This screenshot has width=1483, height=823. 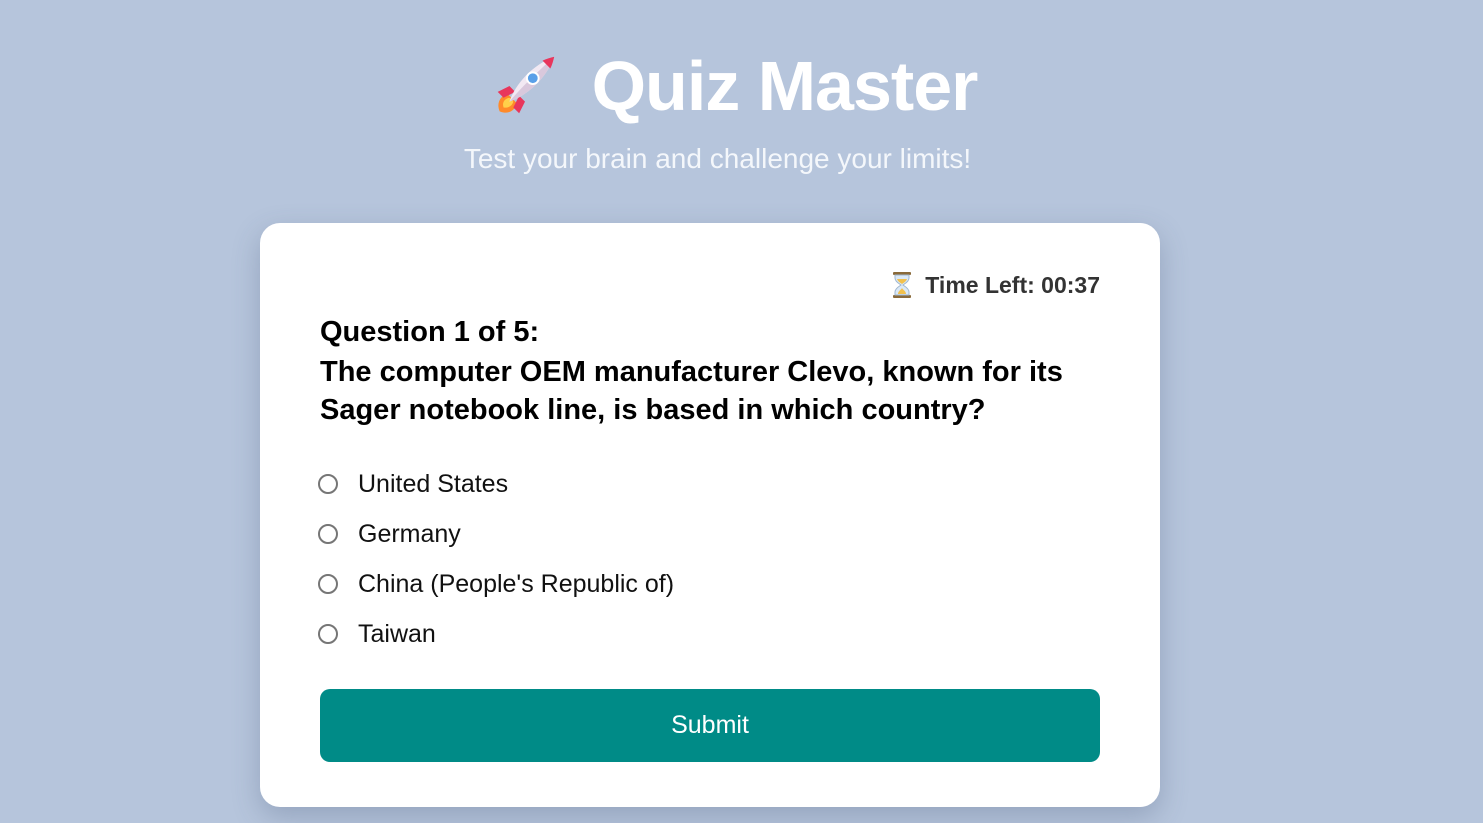 I want to click on timer: Time Left: 00:37, so click(x=995, y=285).